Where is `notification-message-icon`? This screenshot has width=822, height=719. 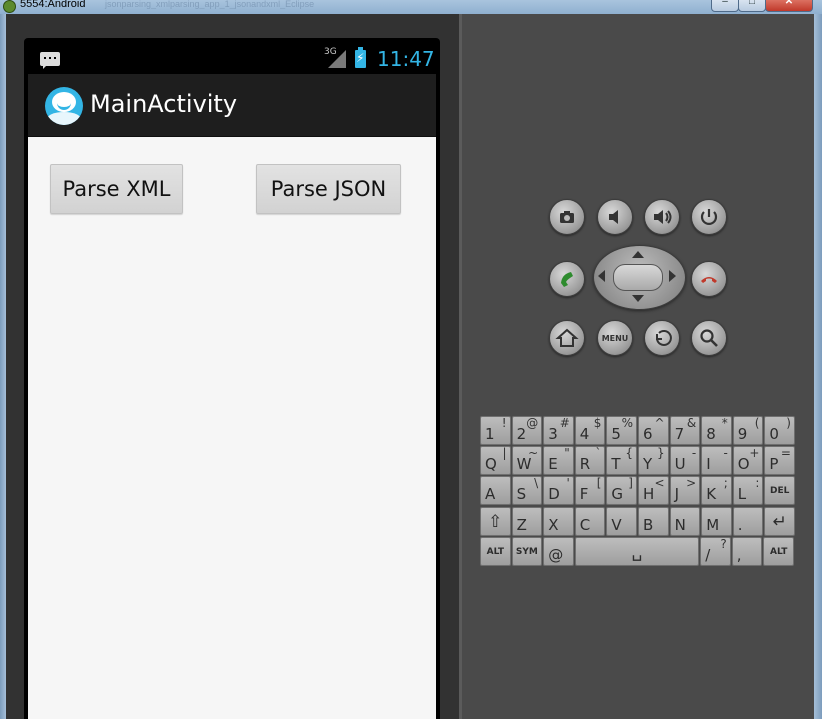
notification-message-icon is located at coordinates (50, 60).